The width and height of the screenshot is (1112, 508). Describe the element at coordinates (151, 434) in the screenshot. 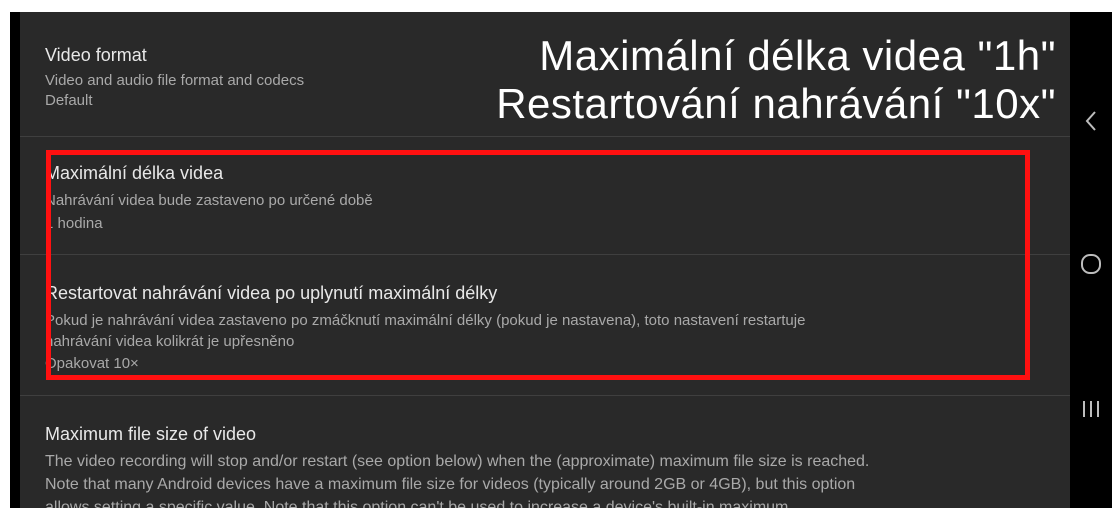

I see `setting-title: Maximum file size of video` at that location.